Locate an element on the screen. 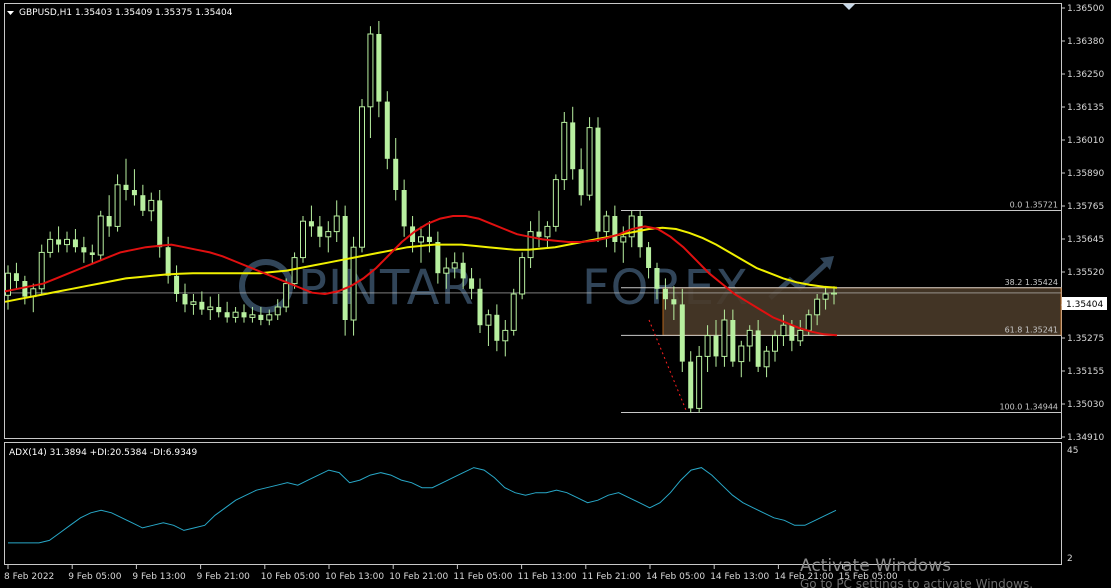 The height and width of the screenshot is (588, 1111). adx-scale-min: 2 is located at coordinates (1070, 559).